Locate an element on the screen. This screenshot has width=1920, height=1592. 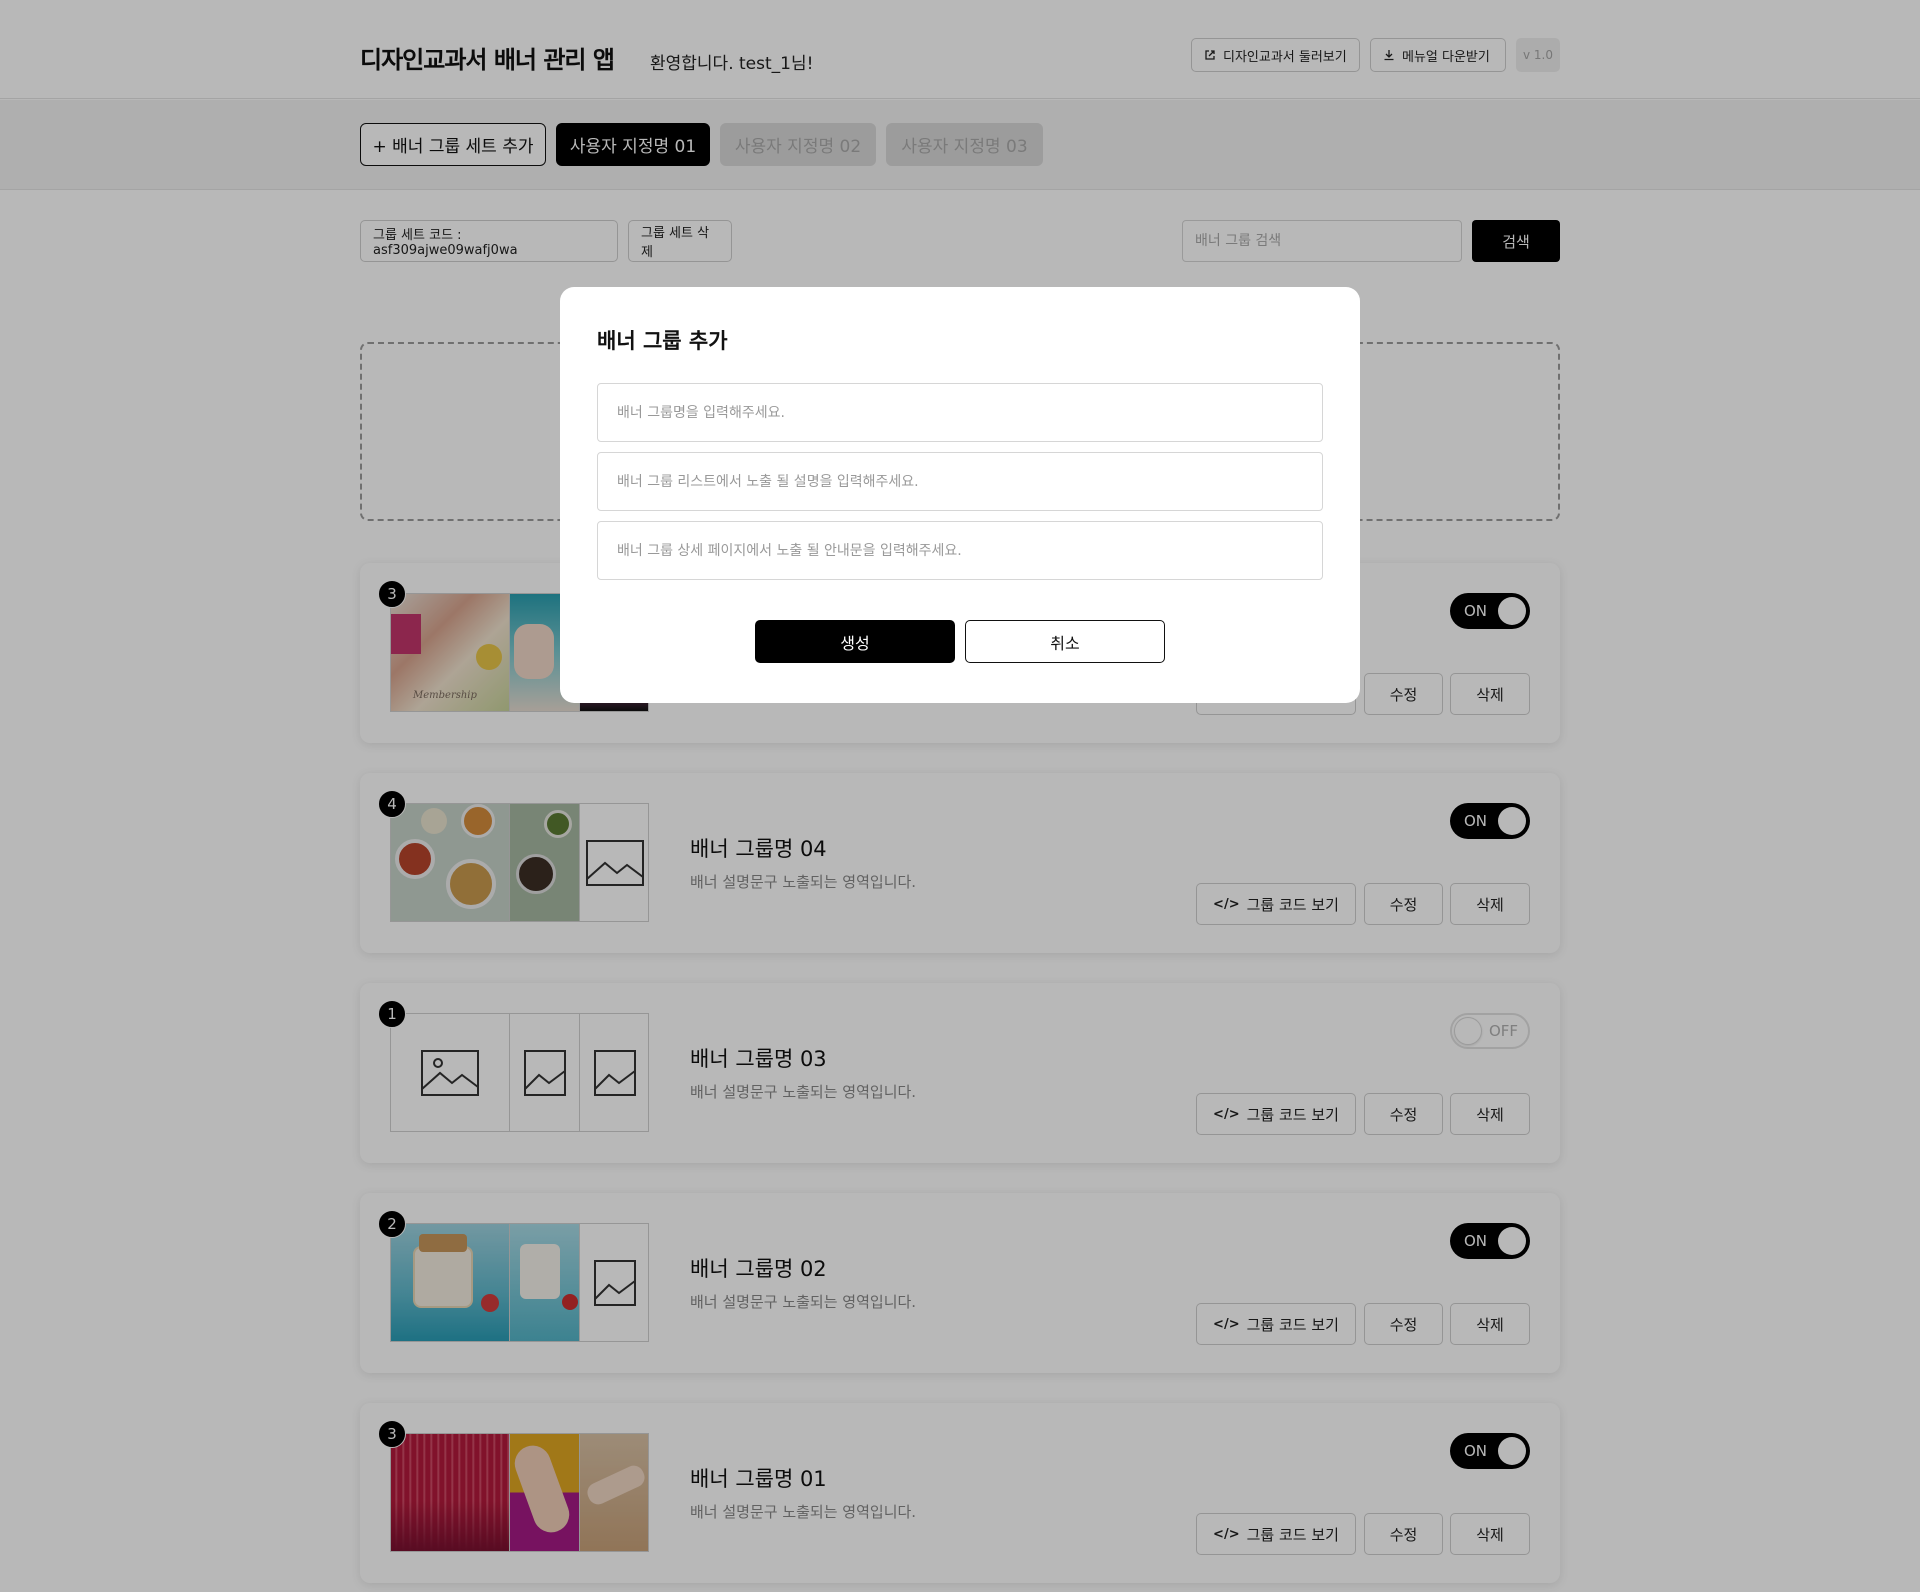
modal-title: 배너 그룹 추가 is located at coordinates (662, 341).